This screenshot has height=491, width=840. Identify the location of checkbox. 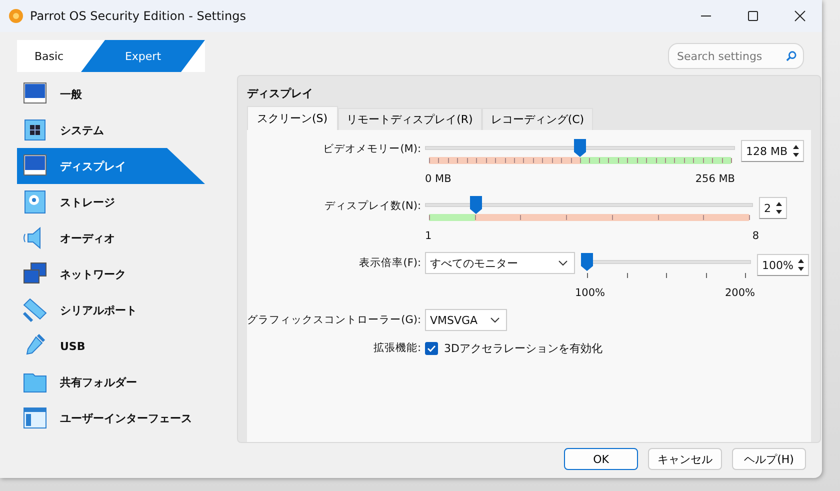
(431, 348).